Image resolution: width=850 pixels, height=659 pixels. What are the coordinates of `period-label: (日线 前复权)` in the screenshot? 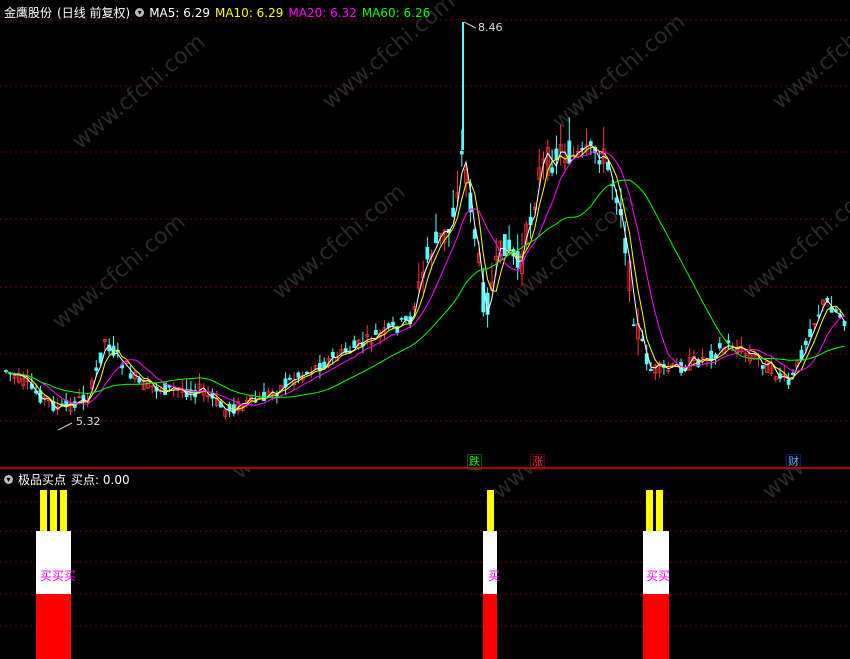 It's located at (94, 13).